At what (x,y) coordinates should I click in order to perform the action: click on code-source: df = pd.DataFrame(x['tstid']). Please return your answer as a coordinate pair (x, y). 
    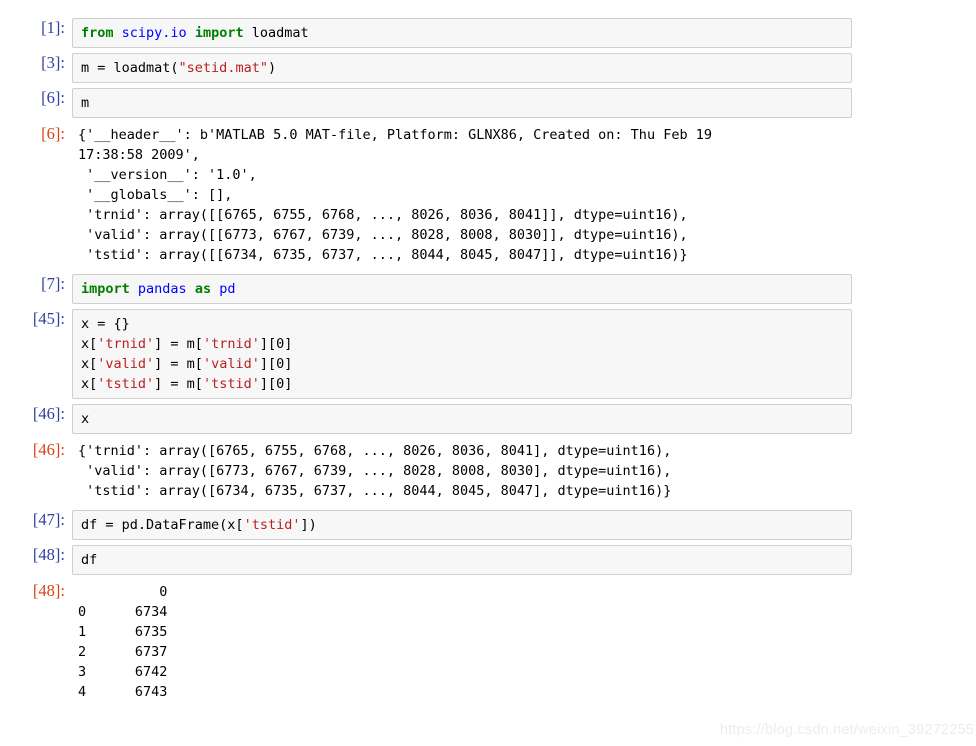
    Looking at the image, I should click on (463, 525).